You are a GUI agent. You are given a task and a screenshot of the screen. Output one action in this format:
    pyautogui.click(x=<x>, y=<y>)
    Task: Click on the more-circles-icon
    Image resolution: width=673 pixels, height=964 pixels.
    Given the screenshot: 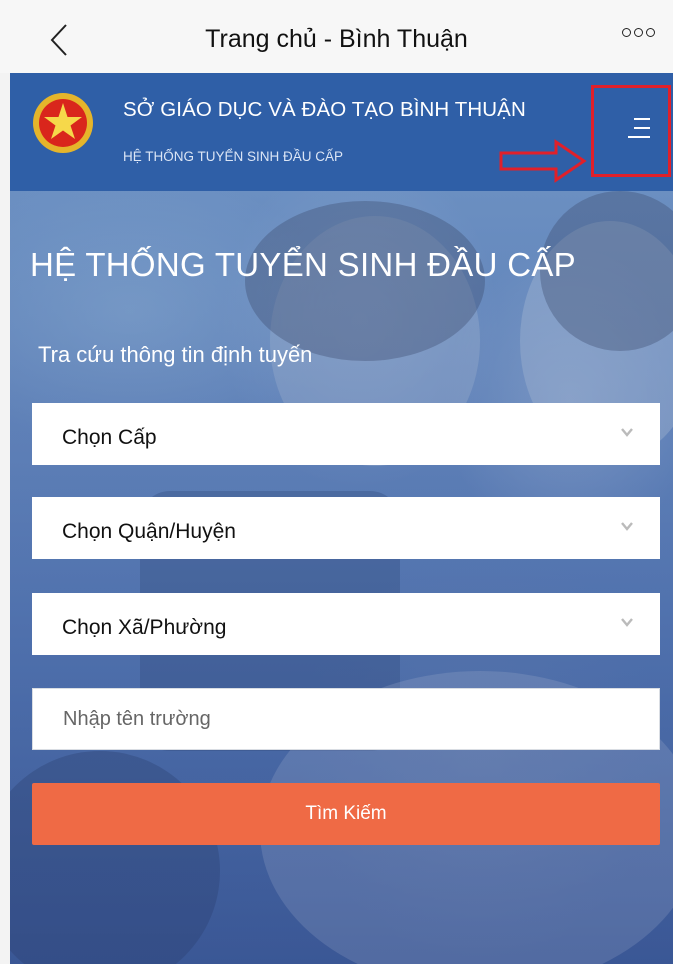 What is the action you would take?
    pyautogui.click(x=638, y=32)
    